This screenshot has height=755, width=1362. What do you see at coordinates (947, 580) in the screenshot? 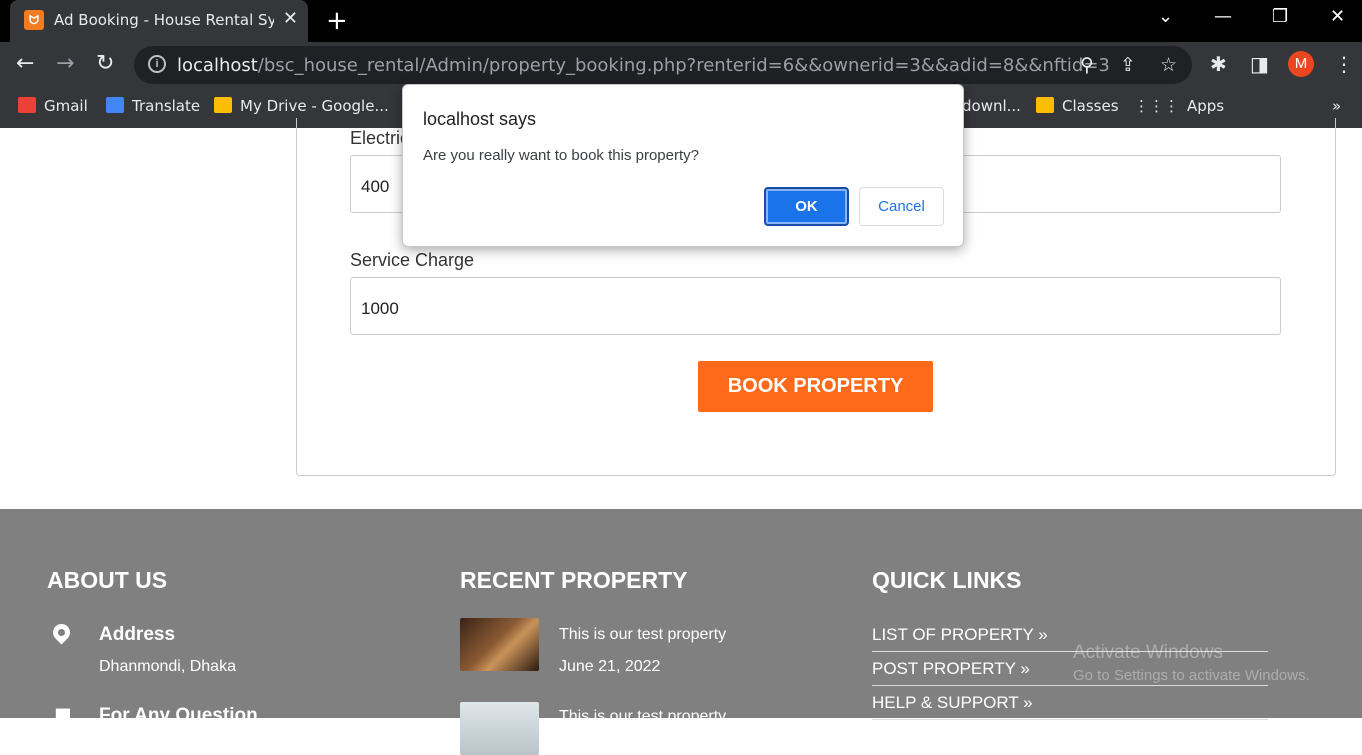
I see `quick-links-heading: QUICK LINKS` at bounding box center [947, 580].